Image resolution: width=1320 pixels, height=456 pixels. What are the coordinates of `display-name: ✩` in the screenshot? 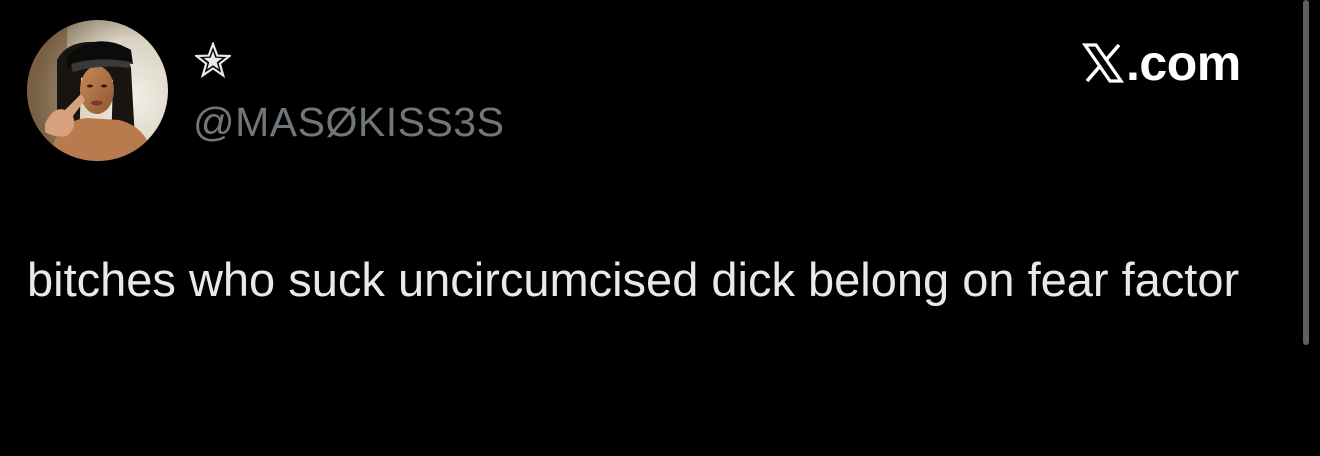 It's located at (213, 60).